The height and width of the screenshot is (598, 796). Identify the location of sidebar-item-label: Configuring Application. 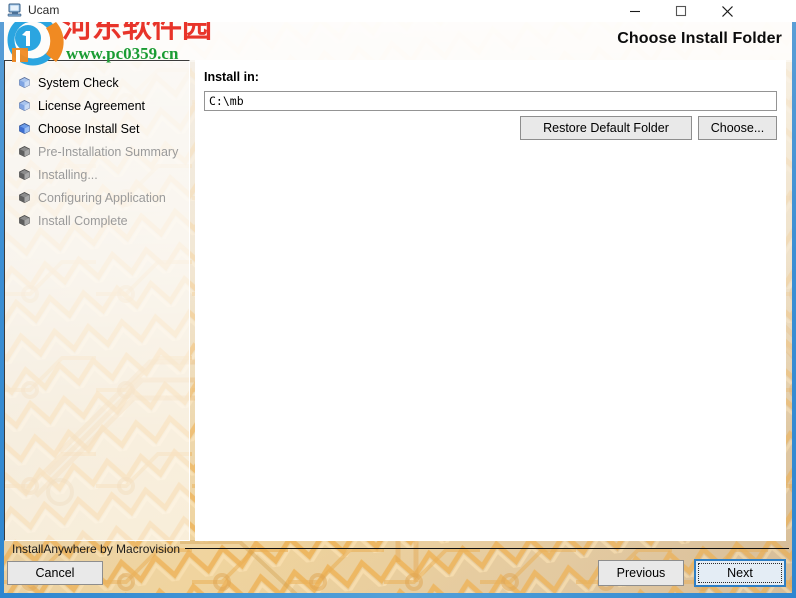
(102, 197).